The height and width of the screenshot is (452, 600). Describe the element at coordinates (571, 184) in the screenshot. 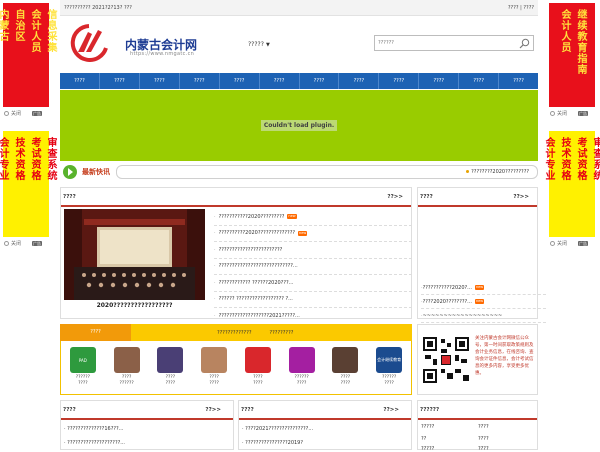

I see `right-ad-exam-review: 会计专业 技术资格 考试资格 审查系统` at that location.